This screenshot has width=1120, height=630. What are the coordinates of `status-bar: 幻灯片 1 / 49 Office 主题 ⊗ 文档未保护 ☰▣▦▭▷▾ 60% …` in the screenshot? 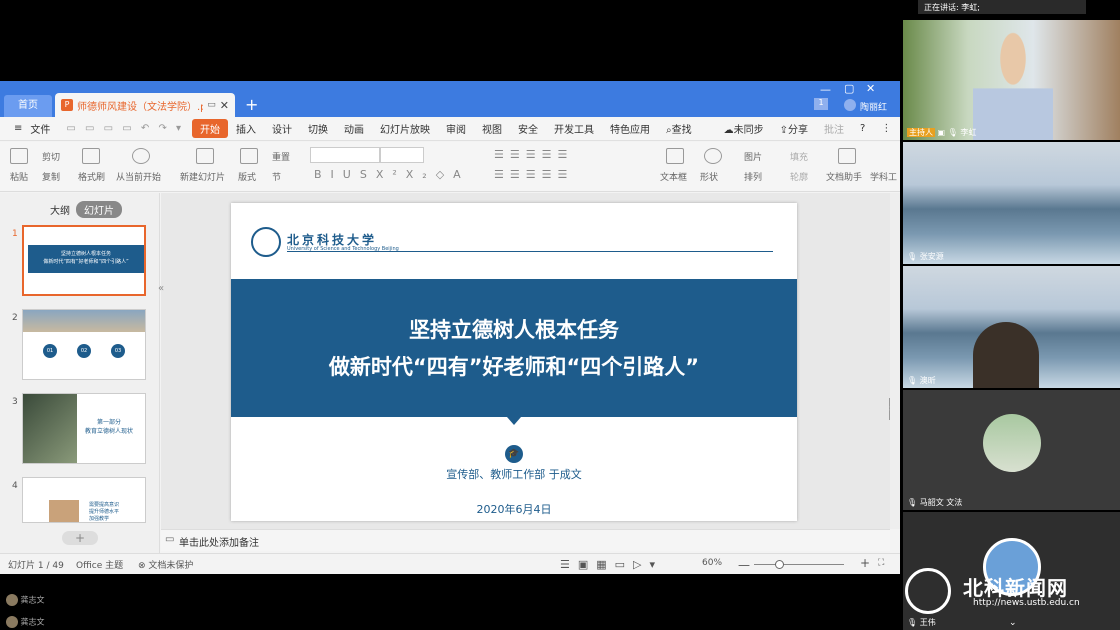 It's located at (450, 563).